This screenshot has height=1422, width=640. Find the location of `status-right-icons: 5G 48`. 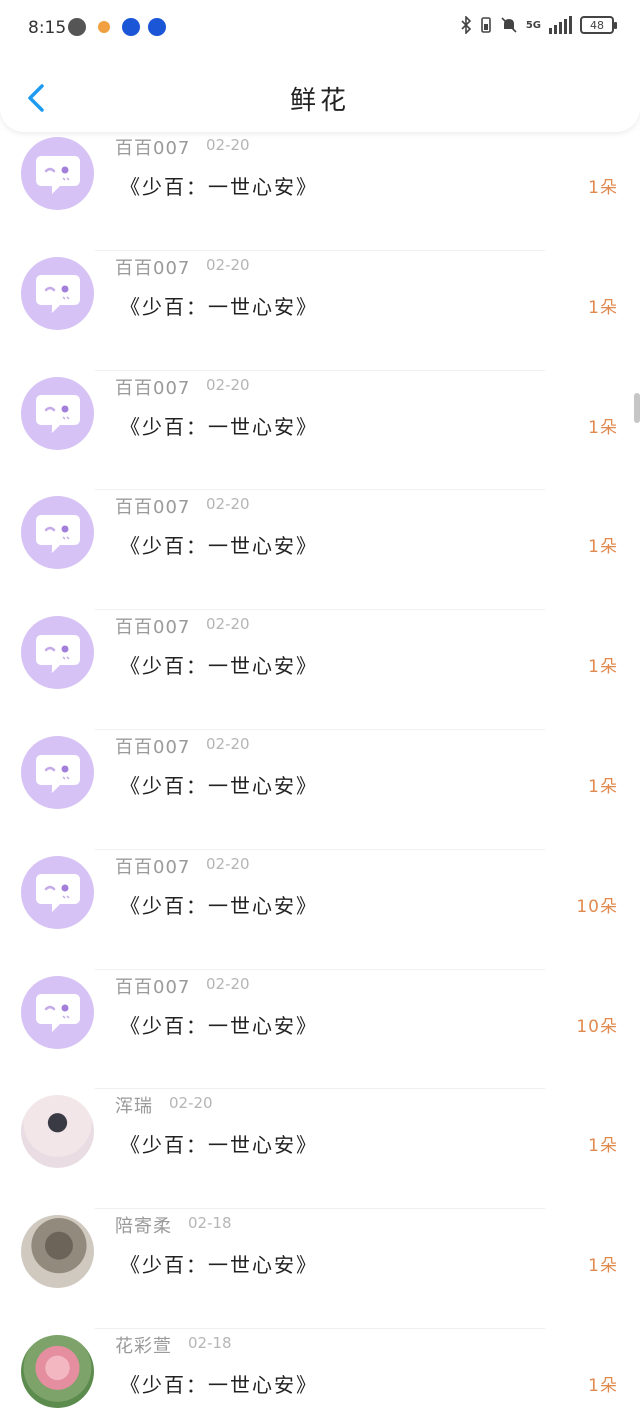

status-right-icons: 5G 48 is located at coordinates (538, 25).